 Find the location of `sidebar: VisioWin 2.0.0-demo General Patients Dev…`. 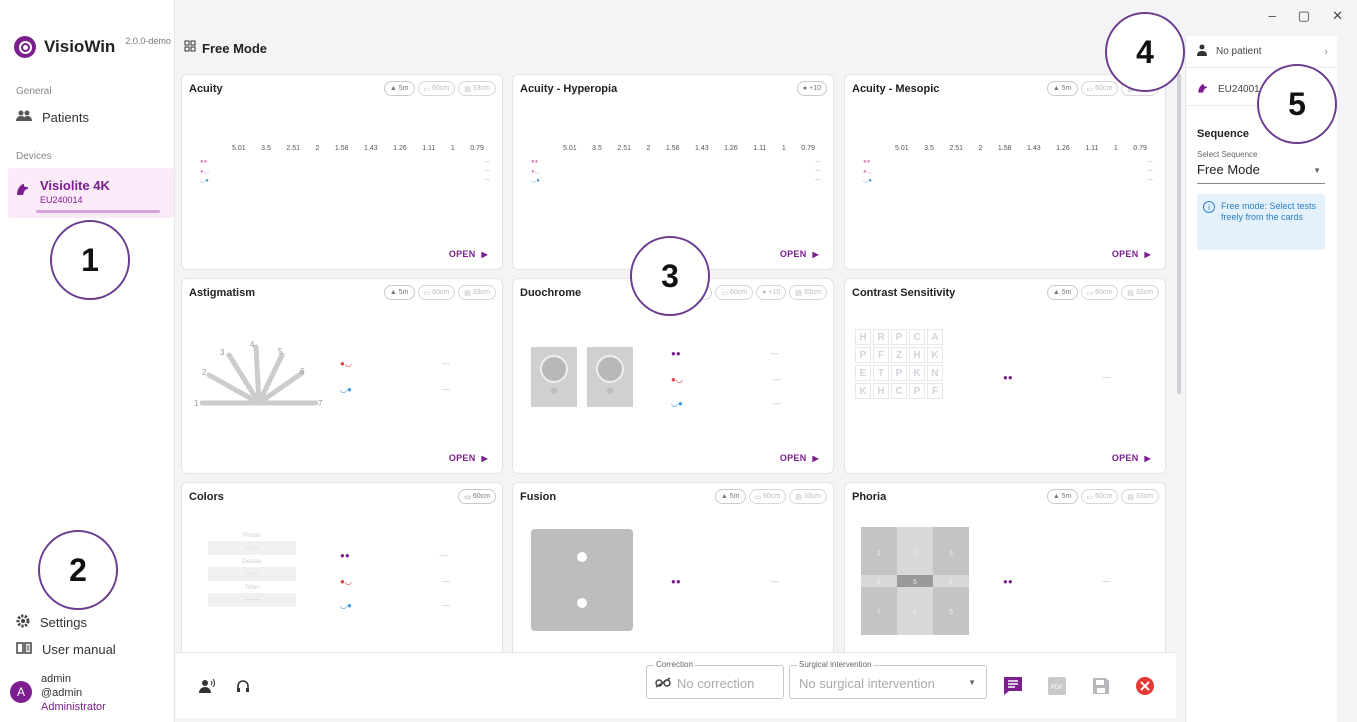

sidebar: VisioWin 2.0.0-demo General Patients Dev… is located at coordinates (87, 361).